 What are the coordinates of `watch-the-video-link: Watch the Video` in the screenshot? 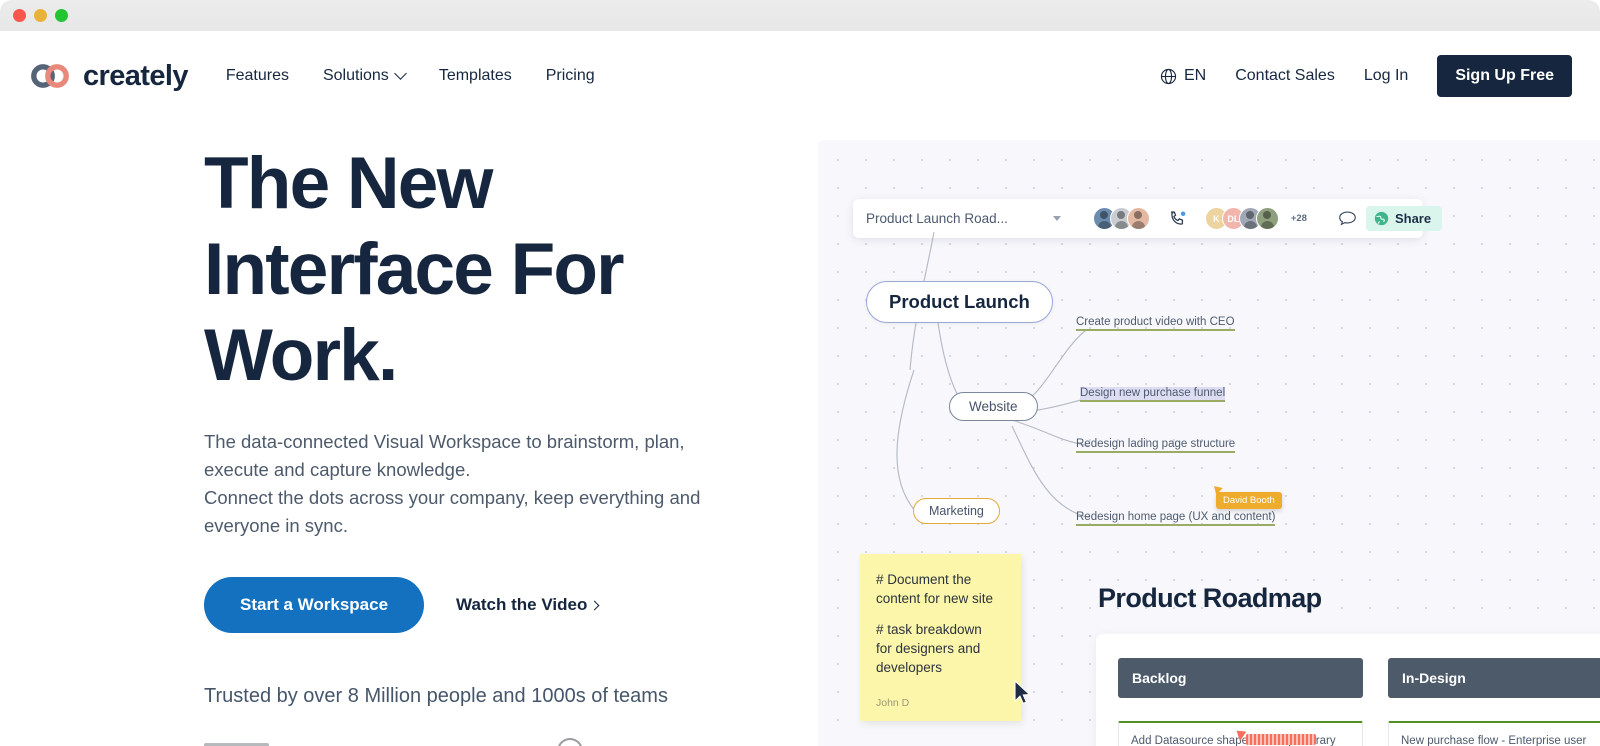 It's located at (528, 605).